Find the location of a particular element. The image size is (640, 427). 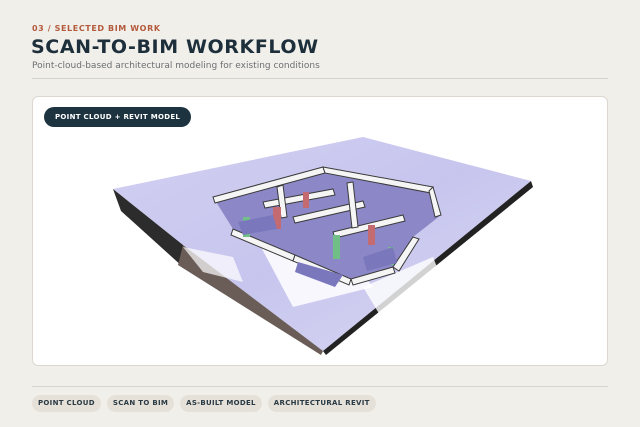

footer-divider is located at coordinates (320, 386).